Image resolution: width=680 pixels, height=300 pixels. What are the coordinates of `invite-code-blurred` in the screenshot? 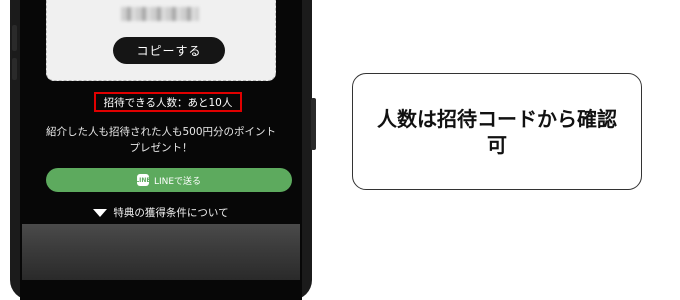 It's located at (160, 14).